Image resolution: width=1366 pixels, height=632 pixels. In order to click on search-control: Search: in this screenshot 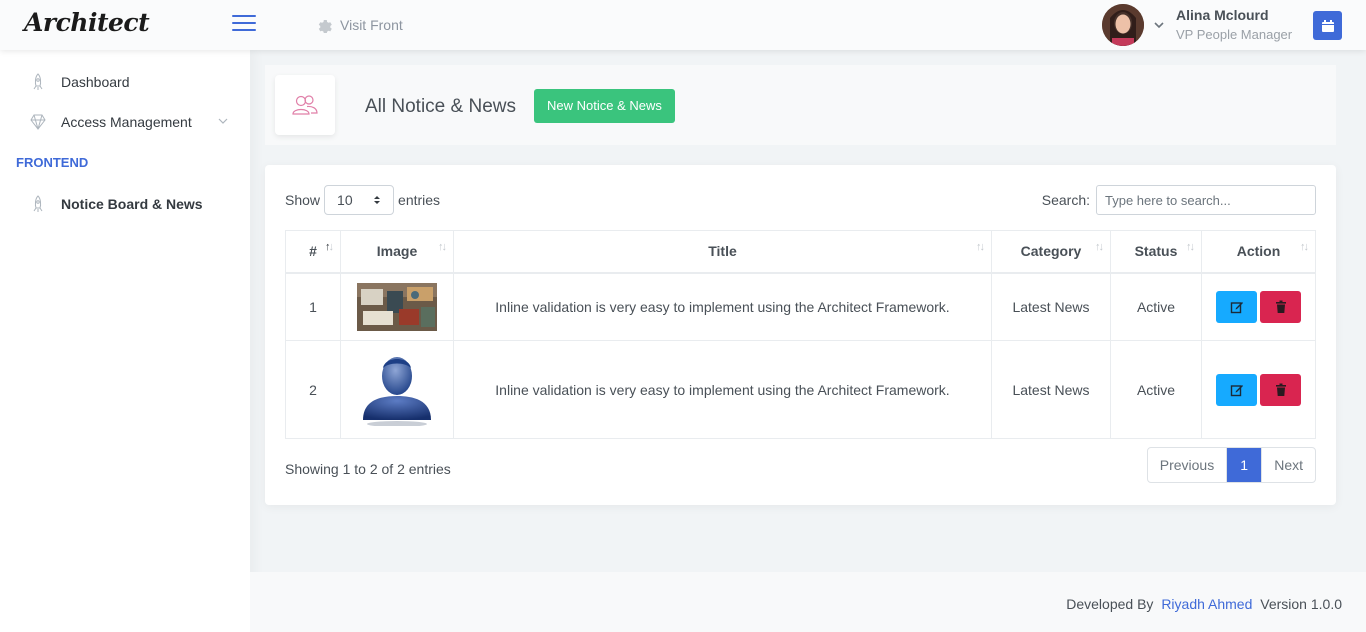, I will do `click(1179, 200)`.